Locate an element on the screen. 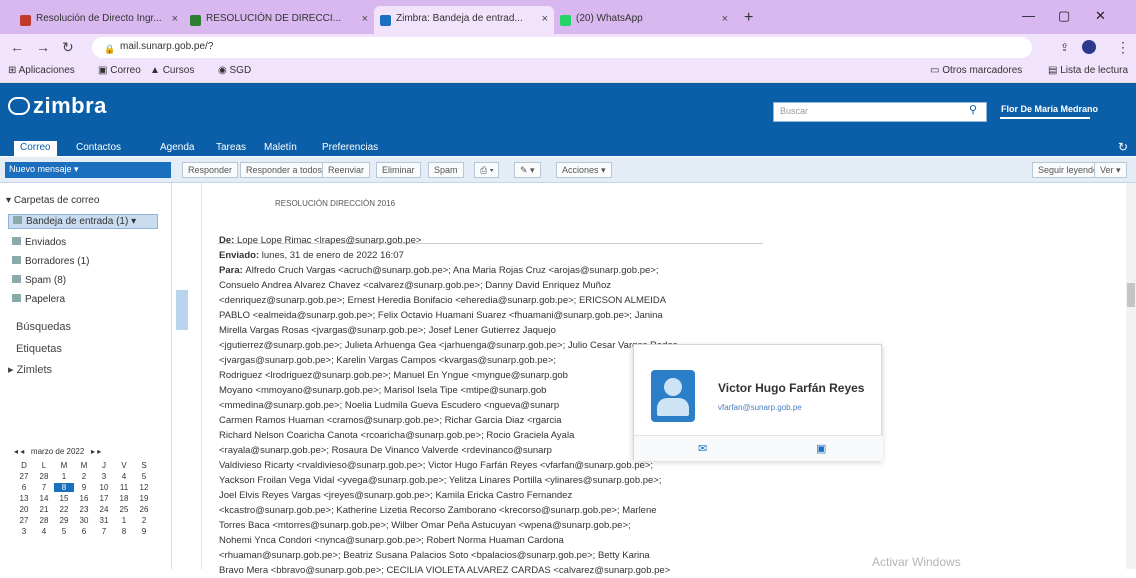  scrollbar is located at coordinates (1131, 376).